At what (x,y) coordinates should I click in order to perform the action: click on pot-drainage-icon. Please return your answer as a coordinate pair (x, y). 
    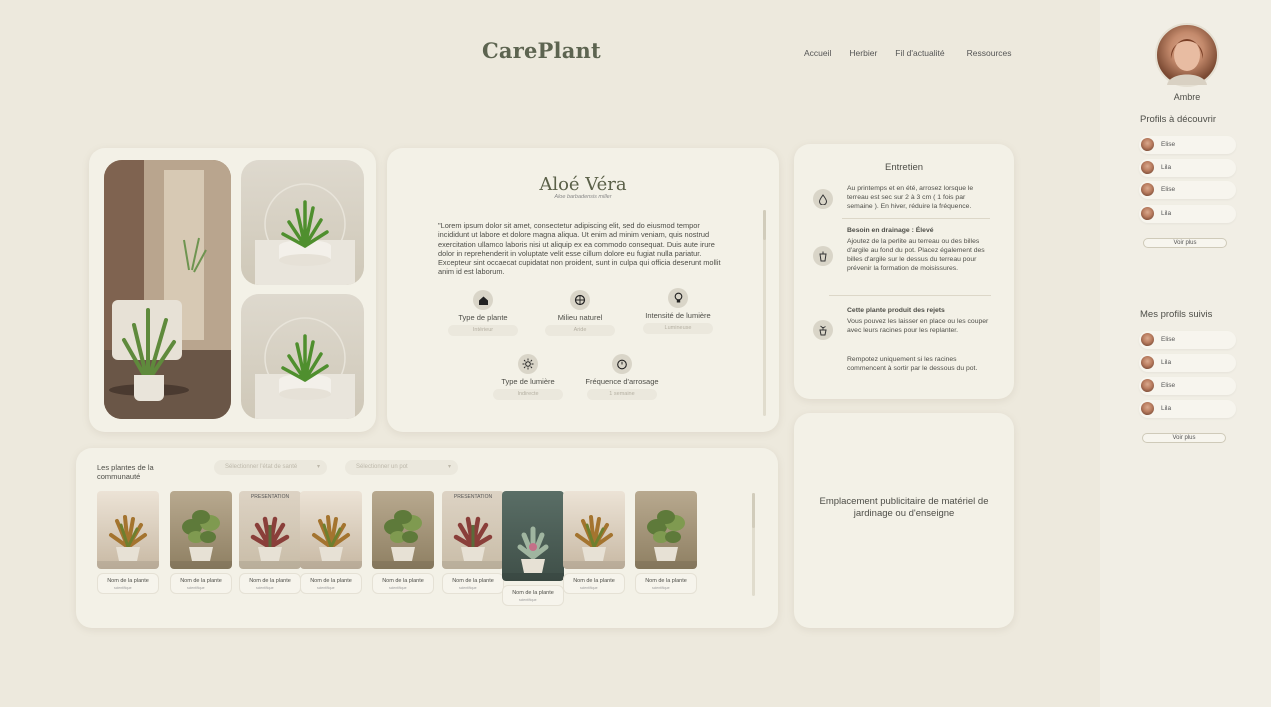
    Looking at the image, I should click on (823, 256).